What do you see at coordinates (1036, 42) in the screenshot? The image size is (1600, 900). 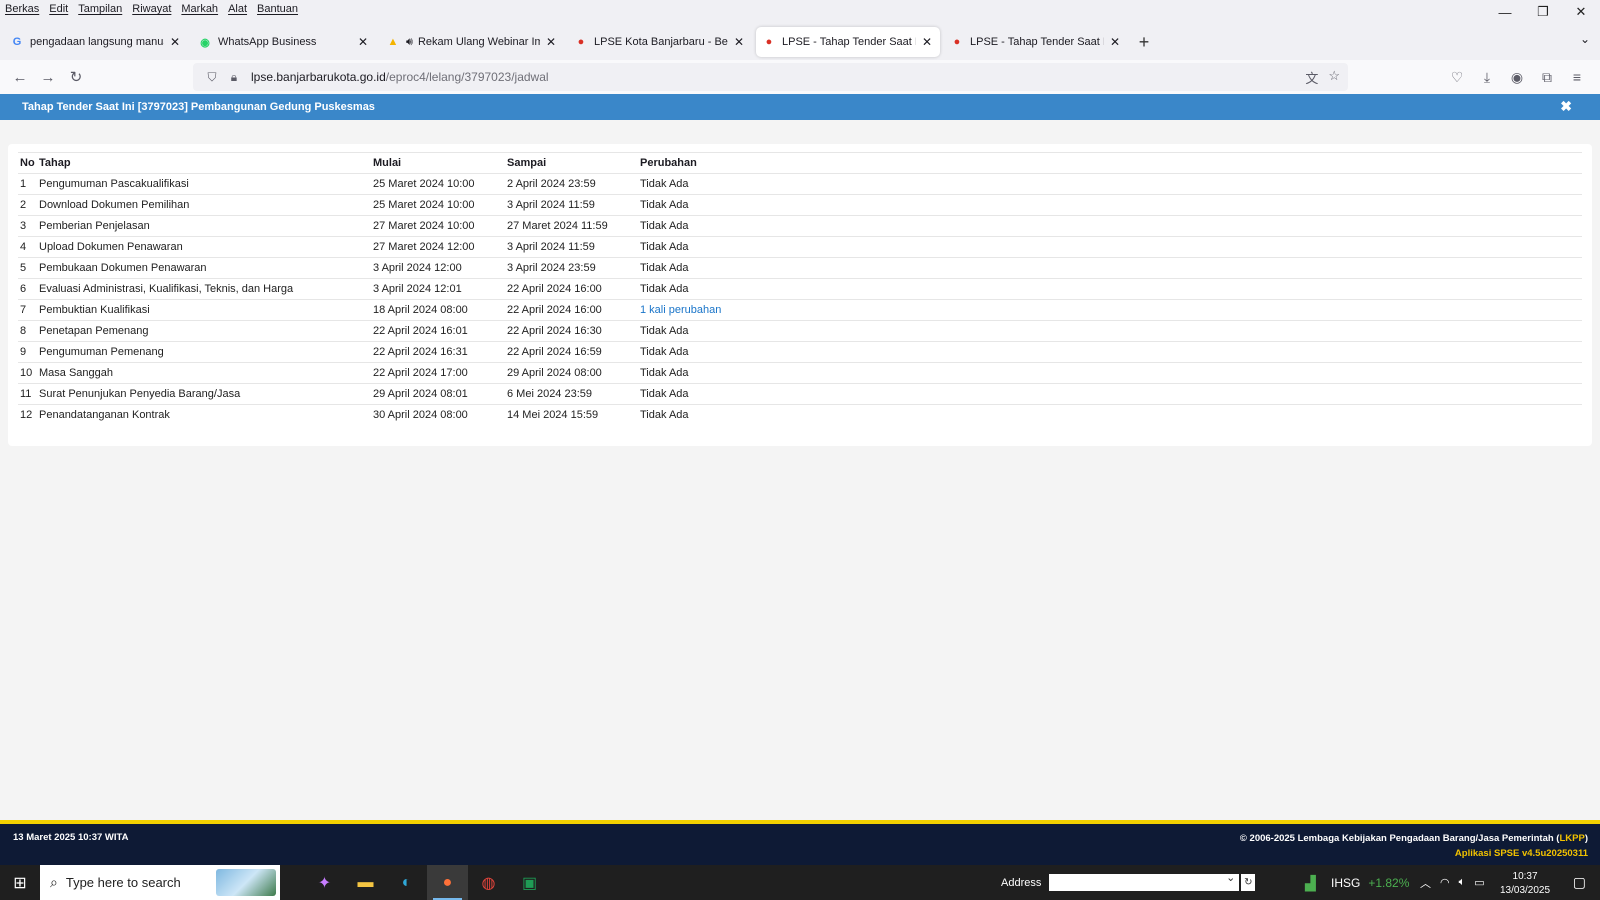 I see `browser-tab-6: ● LPSE - Tahap Tender Saat Ini [48 ✕` at bounding box center [1036, 42].